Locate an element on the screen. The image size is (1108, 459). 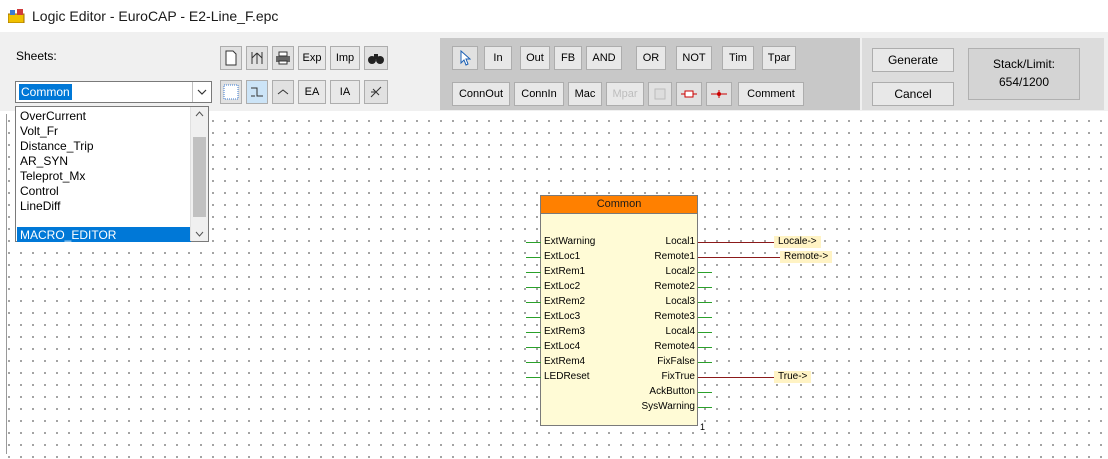
scroll-thumb is located at coordinates (199, 177).